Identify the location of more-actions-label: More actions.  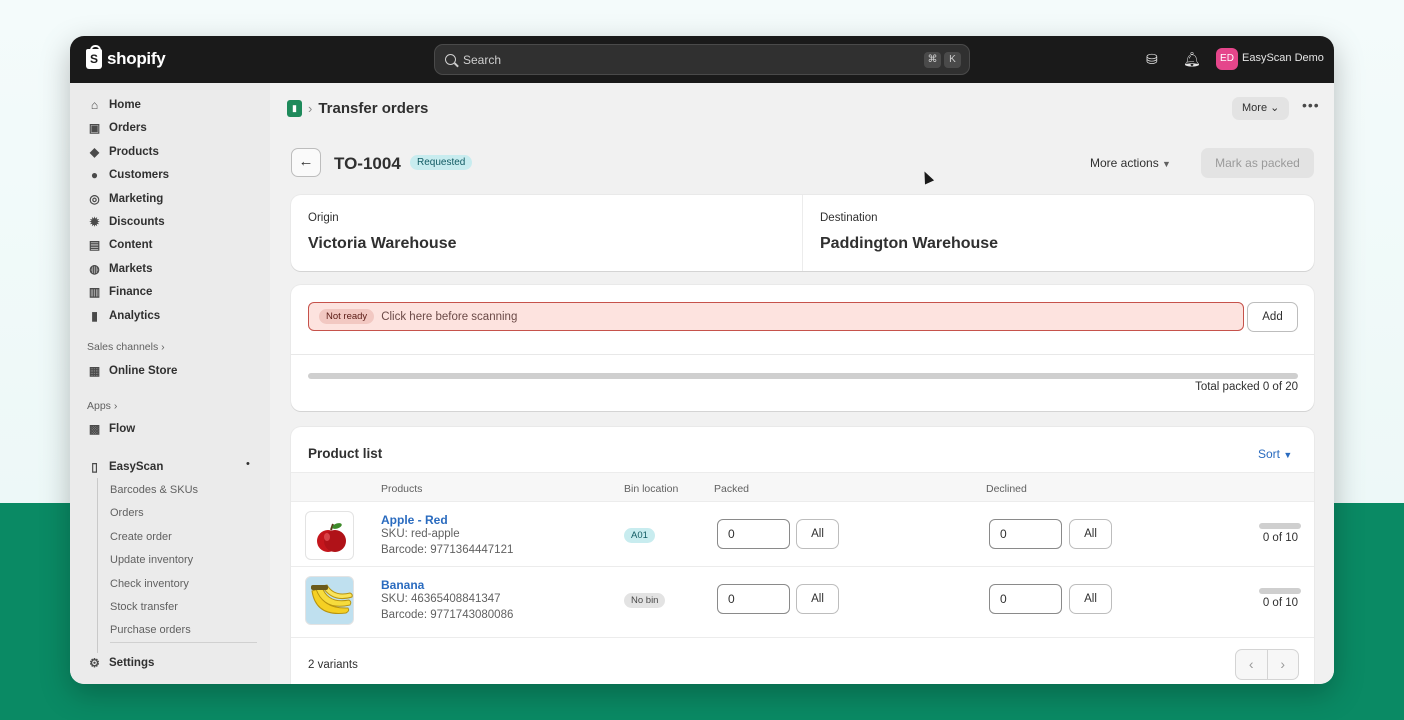
(1124, 163).